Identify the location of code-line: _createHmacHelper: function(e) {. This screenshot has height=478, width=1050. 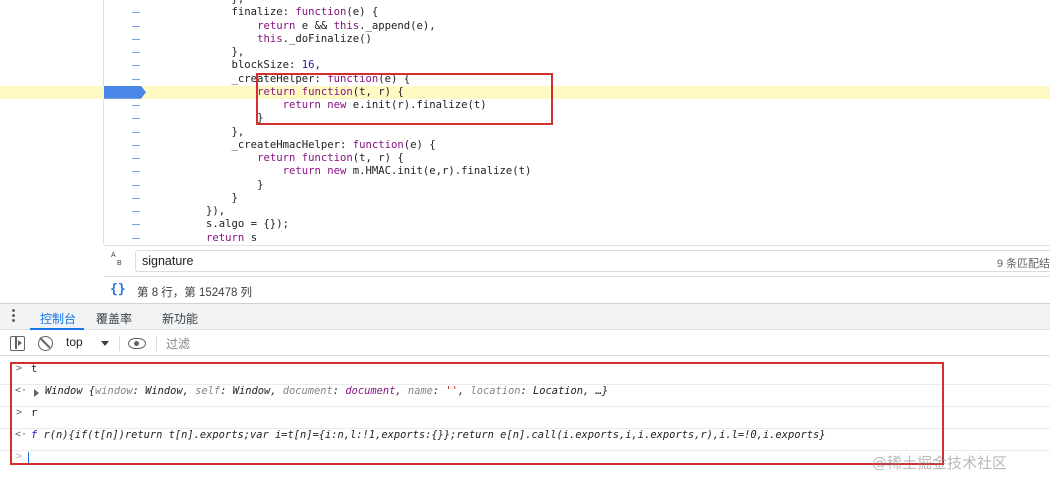
(525, 145).